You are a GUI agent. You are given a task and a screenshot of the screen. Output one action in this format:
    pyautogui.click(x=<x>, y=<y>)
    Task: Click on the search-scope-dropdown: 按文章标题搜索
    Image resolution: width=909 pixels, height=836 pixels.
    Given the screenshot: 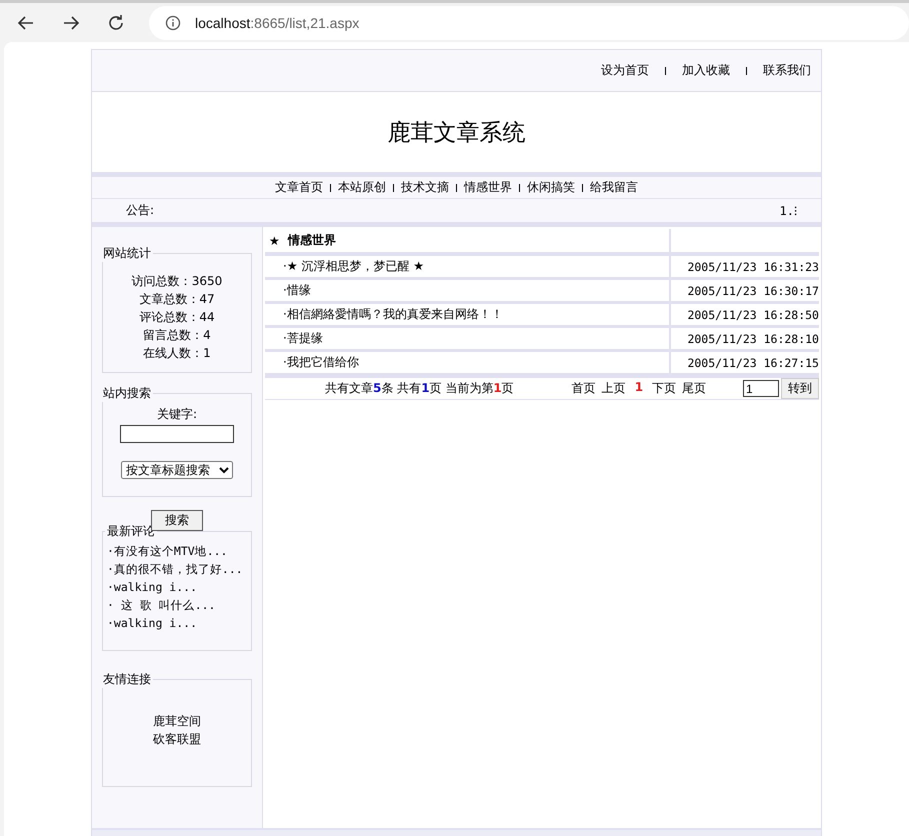 What is the action you would take?
    pyautogui.click(x=177, y=470)
    